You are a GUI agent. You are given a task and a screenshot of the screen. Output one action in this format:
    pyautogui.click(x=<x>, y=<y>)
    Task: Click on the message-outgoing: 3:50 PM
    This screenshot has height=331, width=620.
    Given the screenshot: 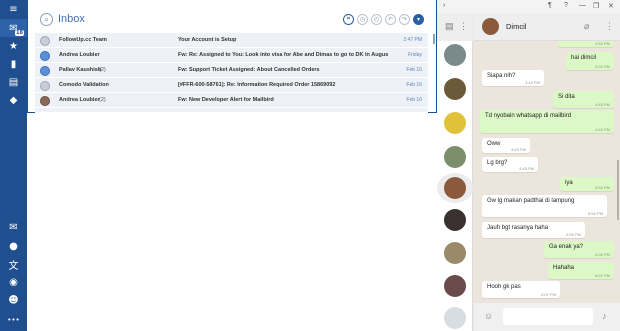 What is the action you would take?
    pyautogui.click(x=586, y=44)
    